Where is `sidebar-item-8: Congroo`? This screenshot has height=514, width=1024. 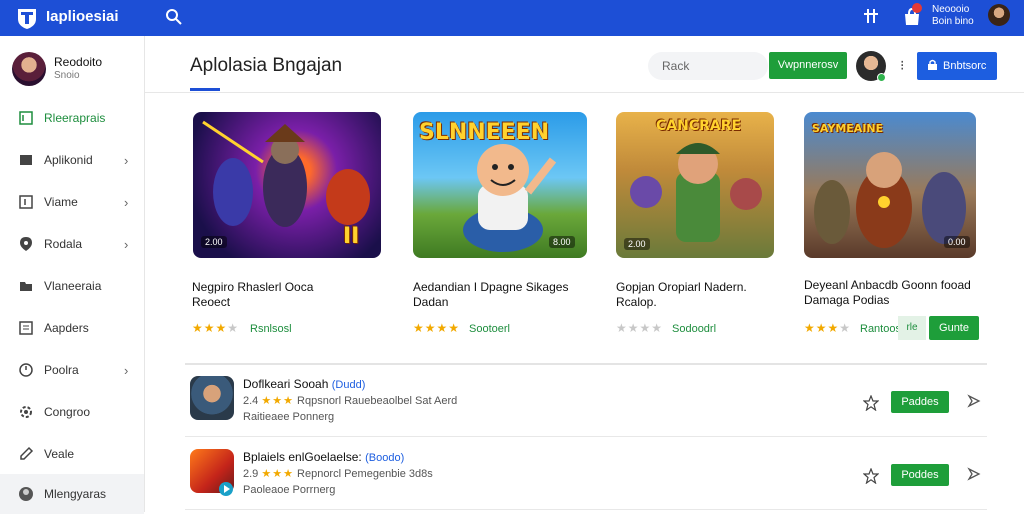
sidebar-item-8: Congroo is located at coordinates (72, 412).